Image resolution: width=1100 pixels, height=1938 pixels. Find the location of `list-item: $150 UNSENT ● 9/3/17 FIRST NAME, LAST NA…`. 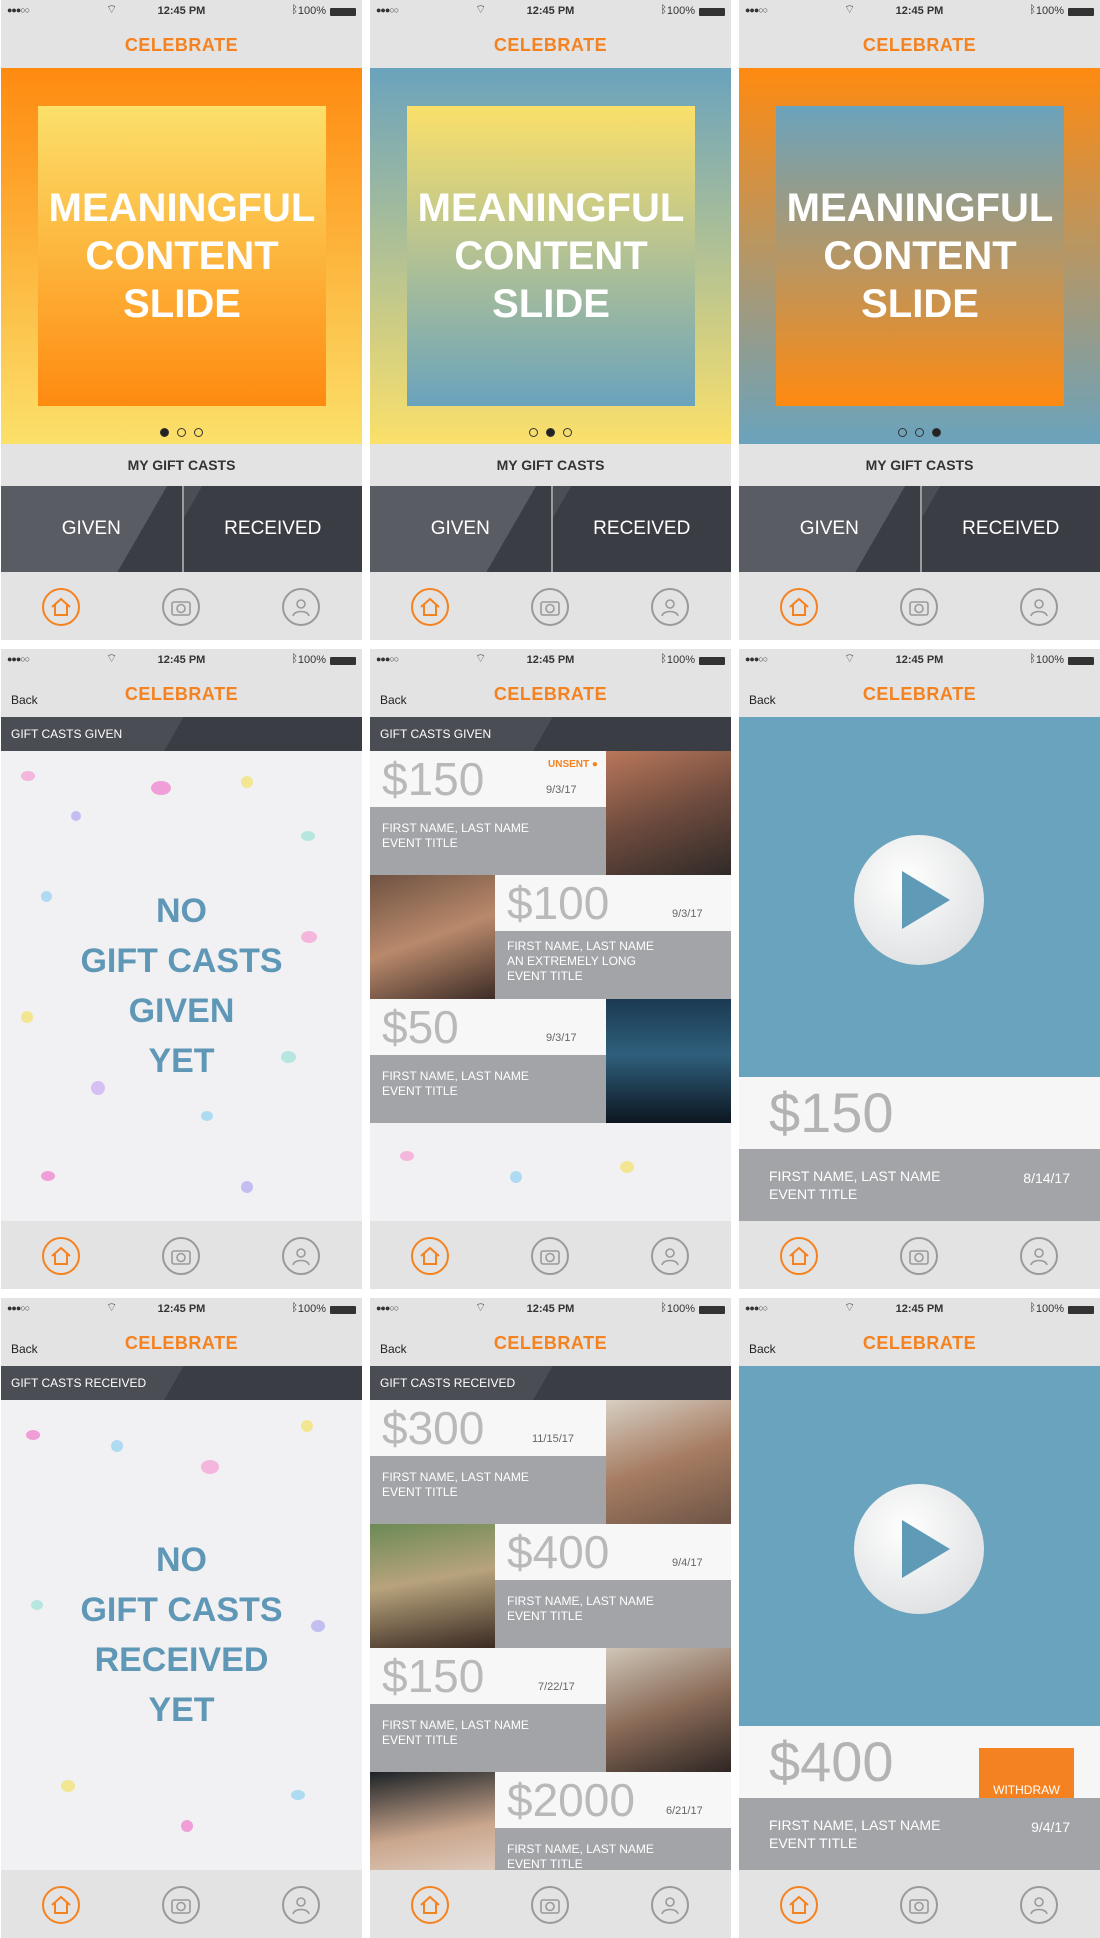

list-item: $150 UNSENT ● 9/3/17 FIRST NAME, LAST NA… is located at coordinates (550, 813).